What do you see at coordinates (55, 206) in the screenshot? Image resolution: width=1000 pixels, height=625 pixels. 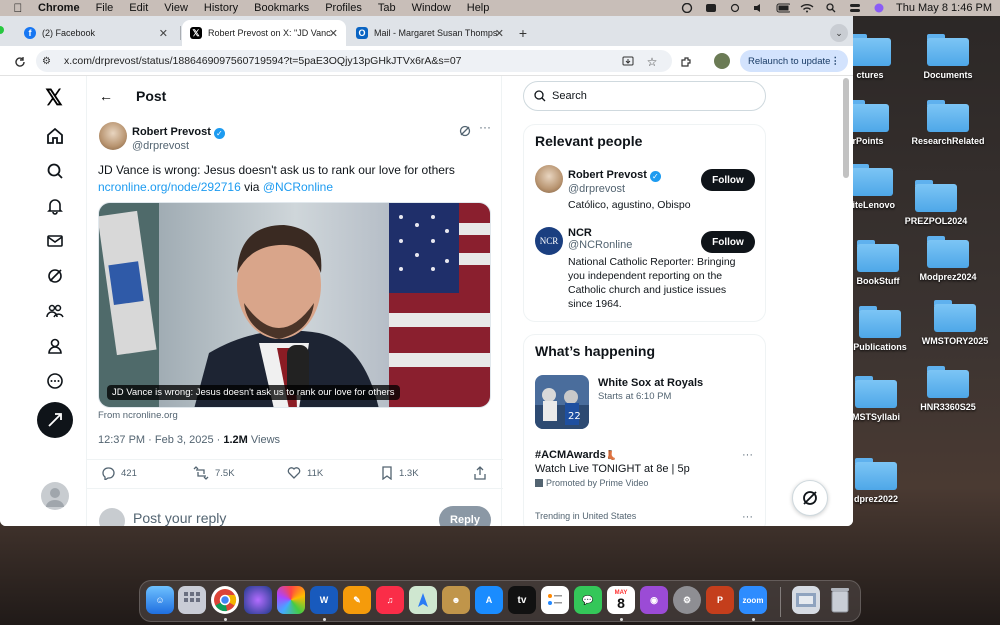 I see `notifications-bell-icon` at bounding box center [55, 206].